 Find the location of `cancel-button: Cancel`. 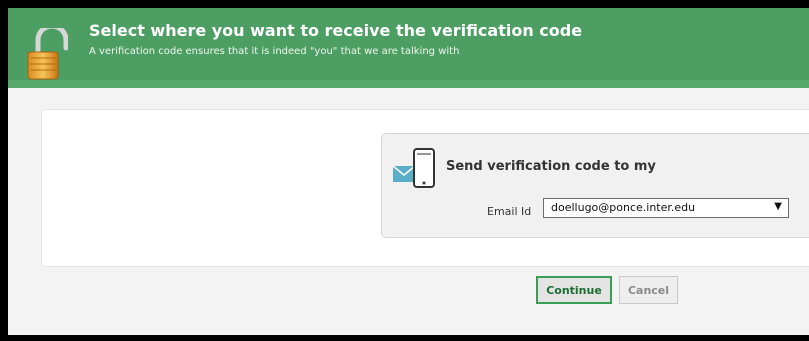

cancel-button: Cancel is located at coordinates (648, 290).